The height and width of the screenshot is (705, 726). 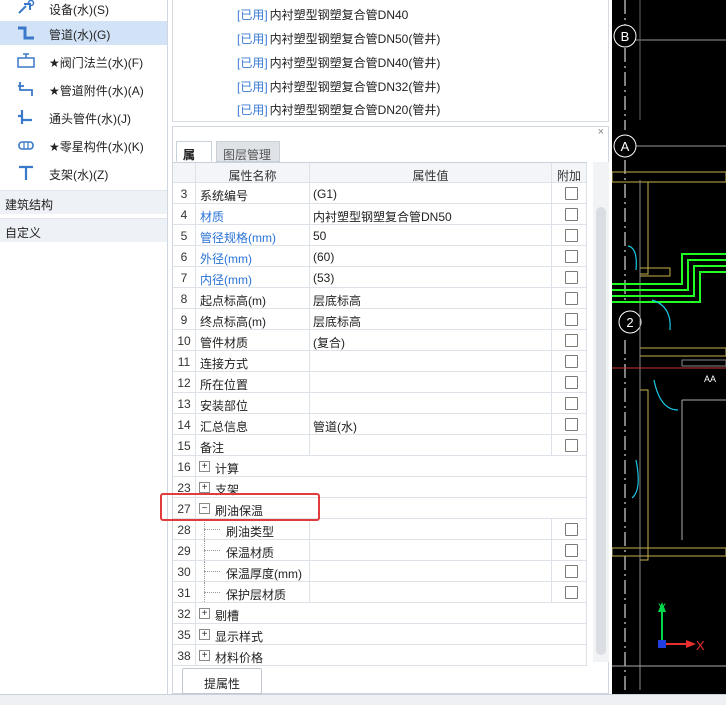 What do you see at coordinates (83, 89) in the screenshot?
I see `tree-item-pipe-accessory: ★管道附件(水)(A)` at bounding box center [83, 89].